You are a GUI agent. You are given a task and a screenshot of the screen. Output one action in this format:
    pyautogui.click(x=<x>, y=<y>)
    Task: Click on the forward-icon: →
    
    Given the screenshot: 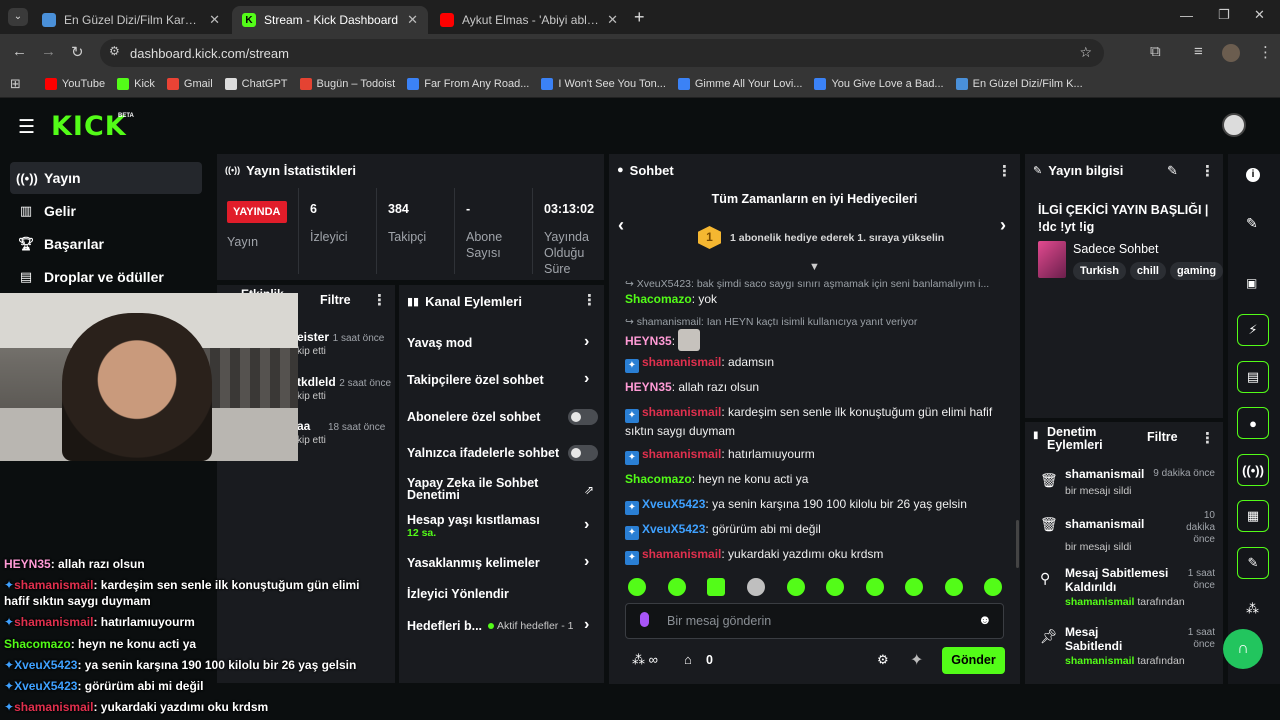 What is the action you would take?
    pyautogui.click(x=48, y=51)
    